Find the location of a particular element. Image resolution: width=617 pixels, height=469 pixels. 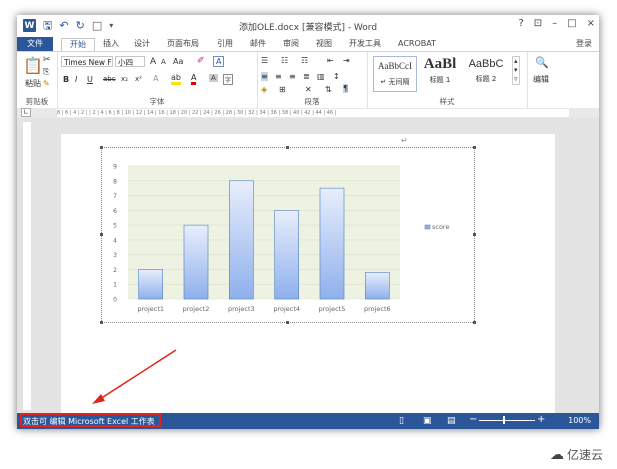

shading-icon: ◈ is located at coordinates (264, 89).